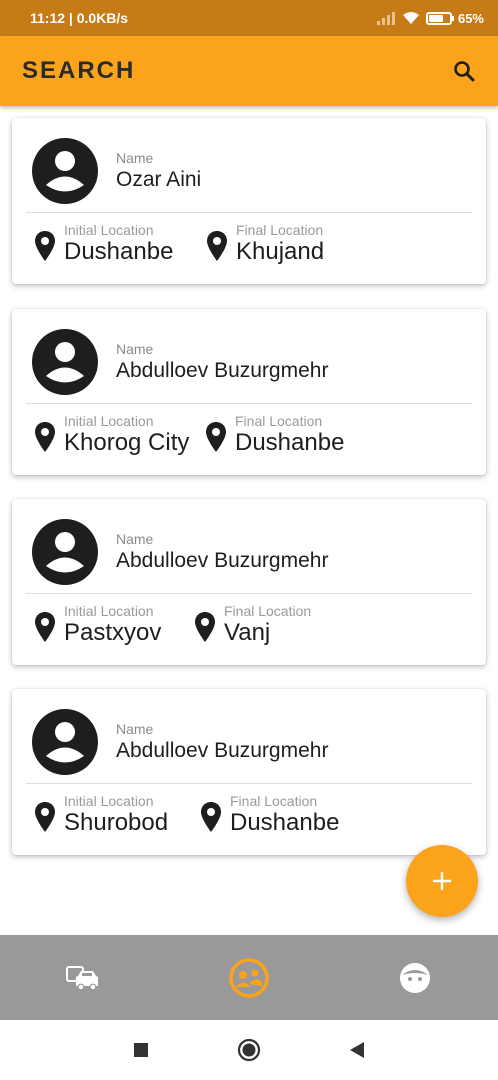 This screenshot has height=1080, width=498. I want to click on battery-icon, so click(439, 18).